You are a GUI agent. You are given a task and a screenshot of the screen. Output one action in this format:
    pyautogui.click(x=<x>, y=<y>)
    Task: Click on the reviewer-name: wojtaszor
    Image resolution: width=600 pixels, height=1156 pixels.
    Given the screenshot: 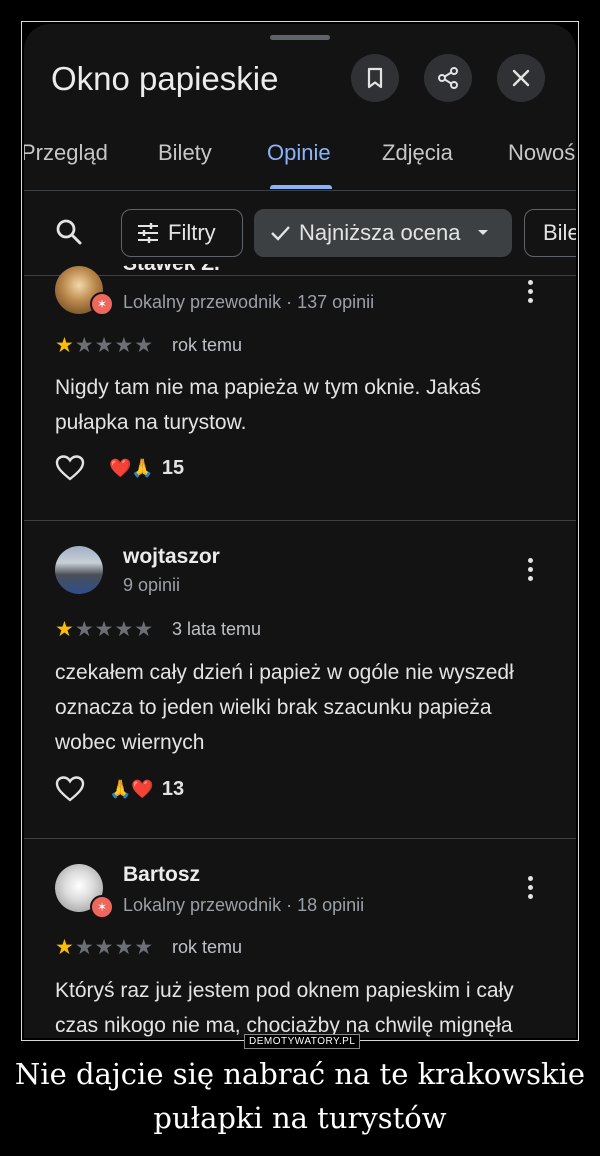 What is the action you would take?
    pyautogui.click(x=171, y=557)
    